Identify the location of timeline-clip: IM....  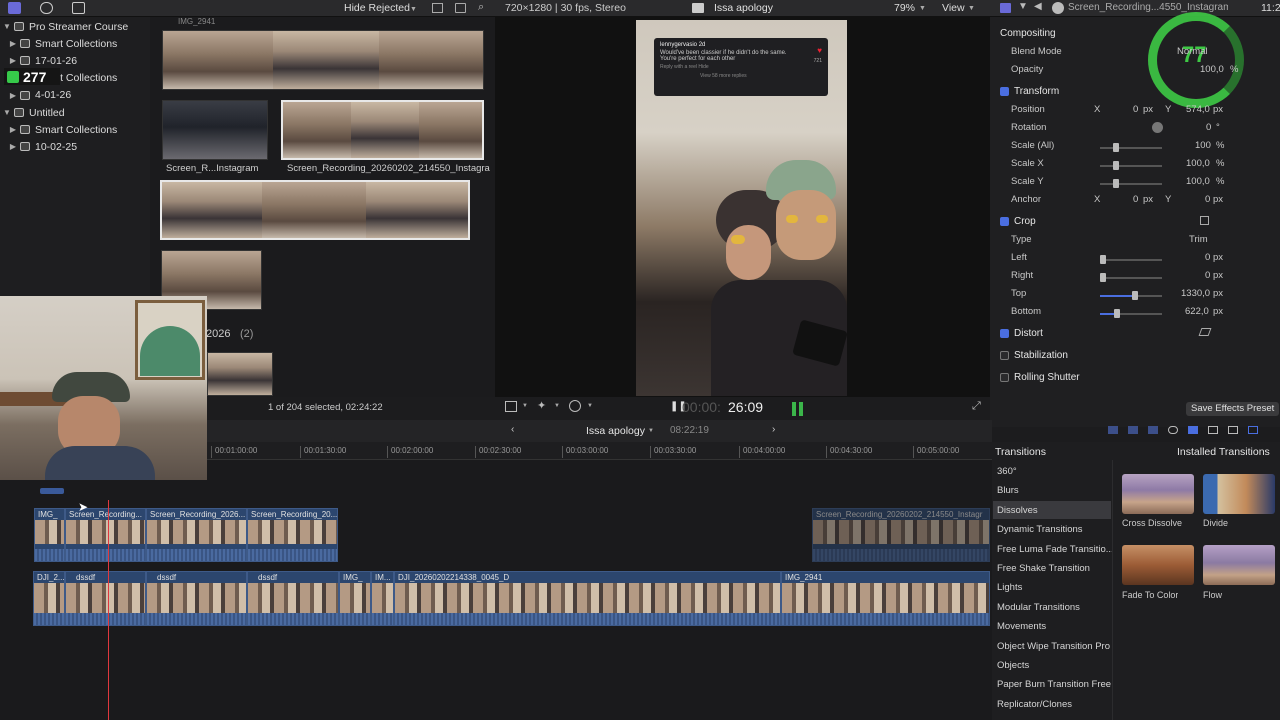
(382, 598).